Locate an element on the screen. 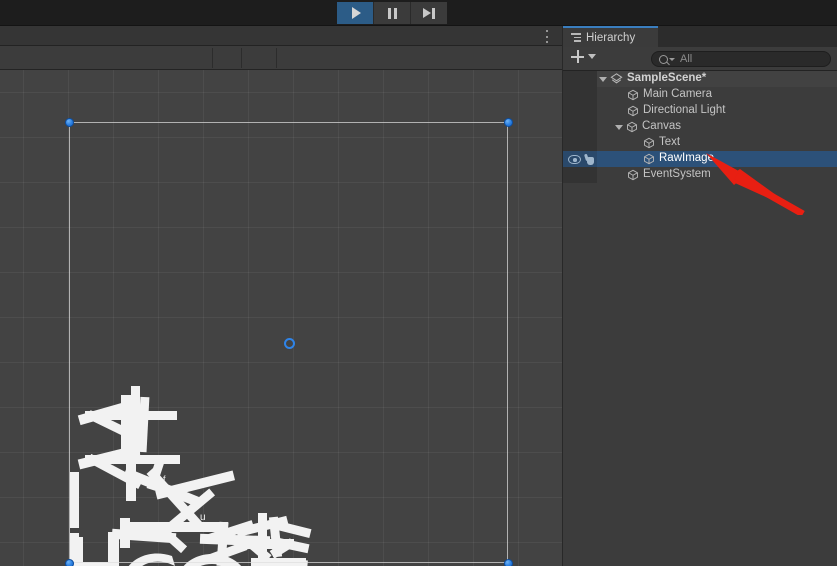 The width and height of the screenshot is (837, 566). selection-handle-bottom-left is located at coordinates (69, 562).